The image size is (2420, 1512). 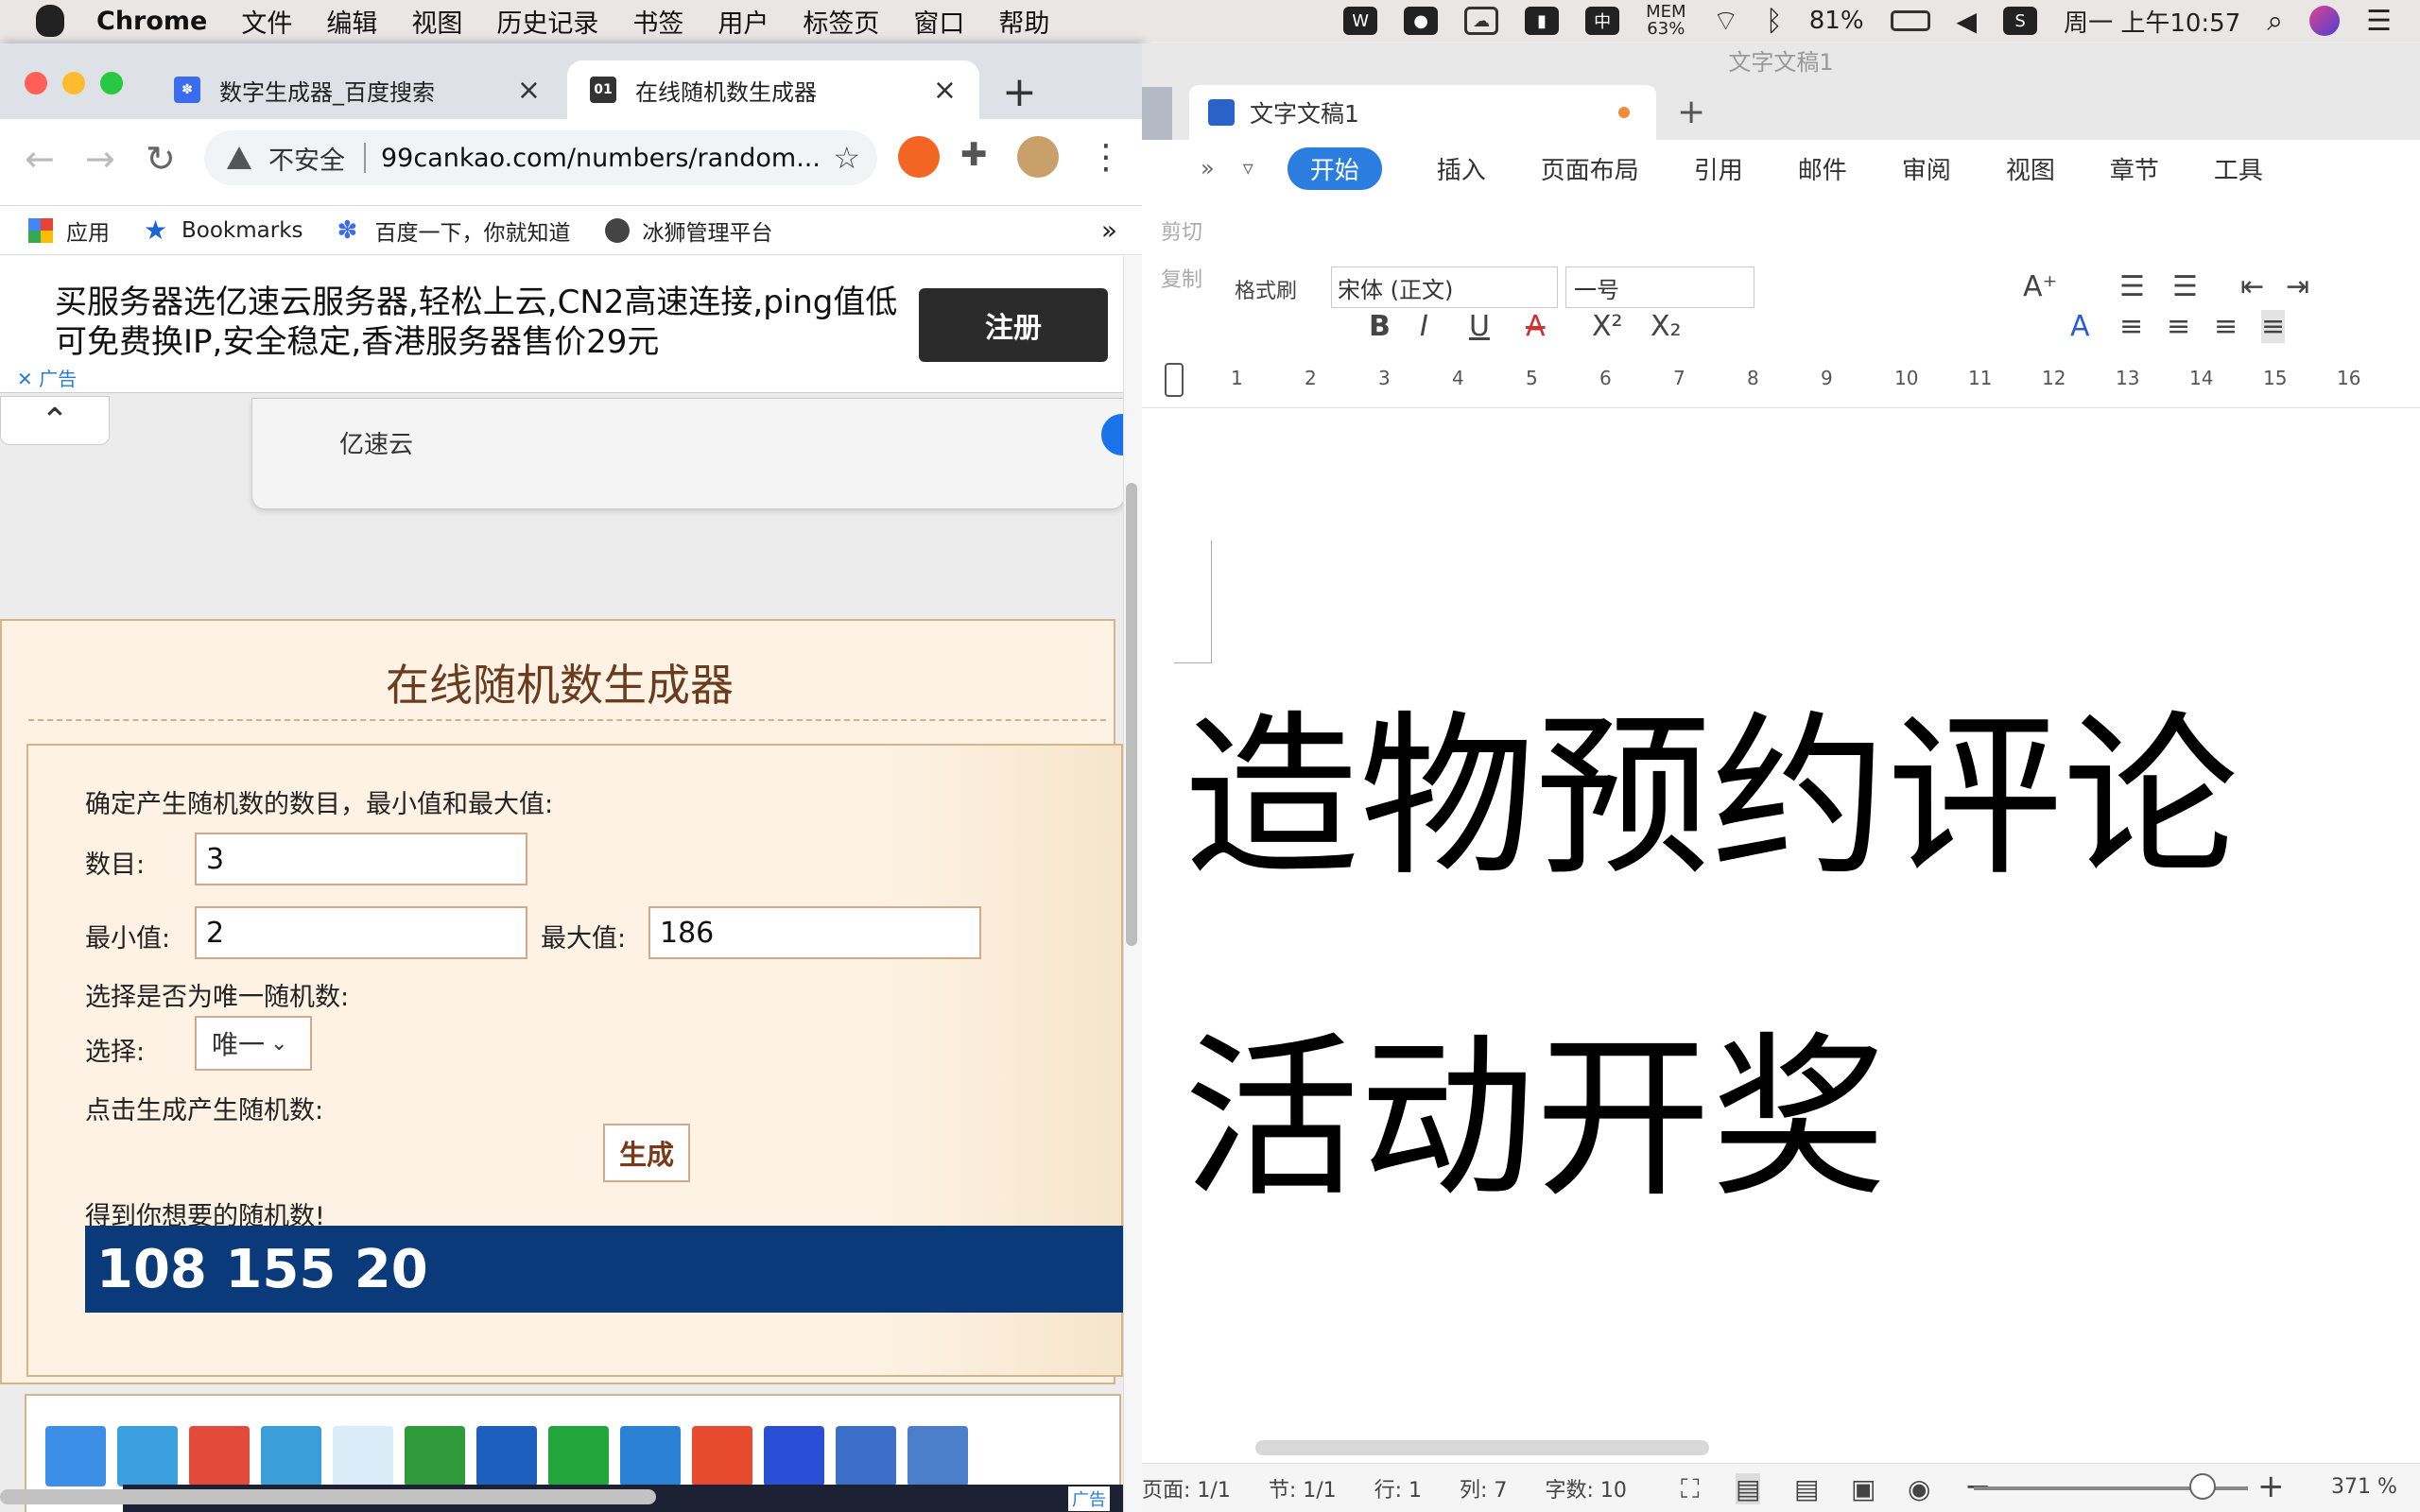 What do you see at coordinates (743, 21) in the screenshot?
I see `menu-user: 用户` at bounding box center [743, 21].